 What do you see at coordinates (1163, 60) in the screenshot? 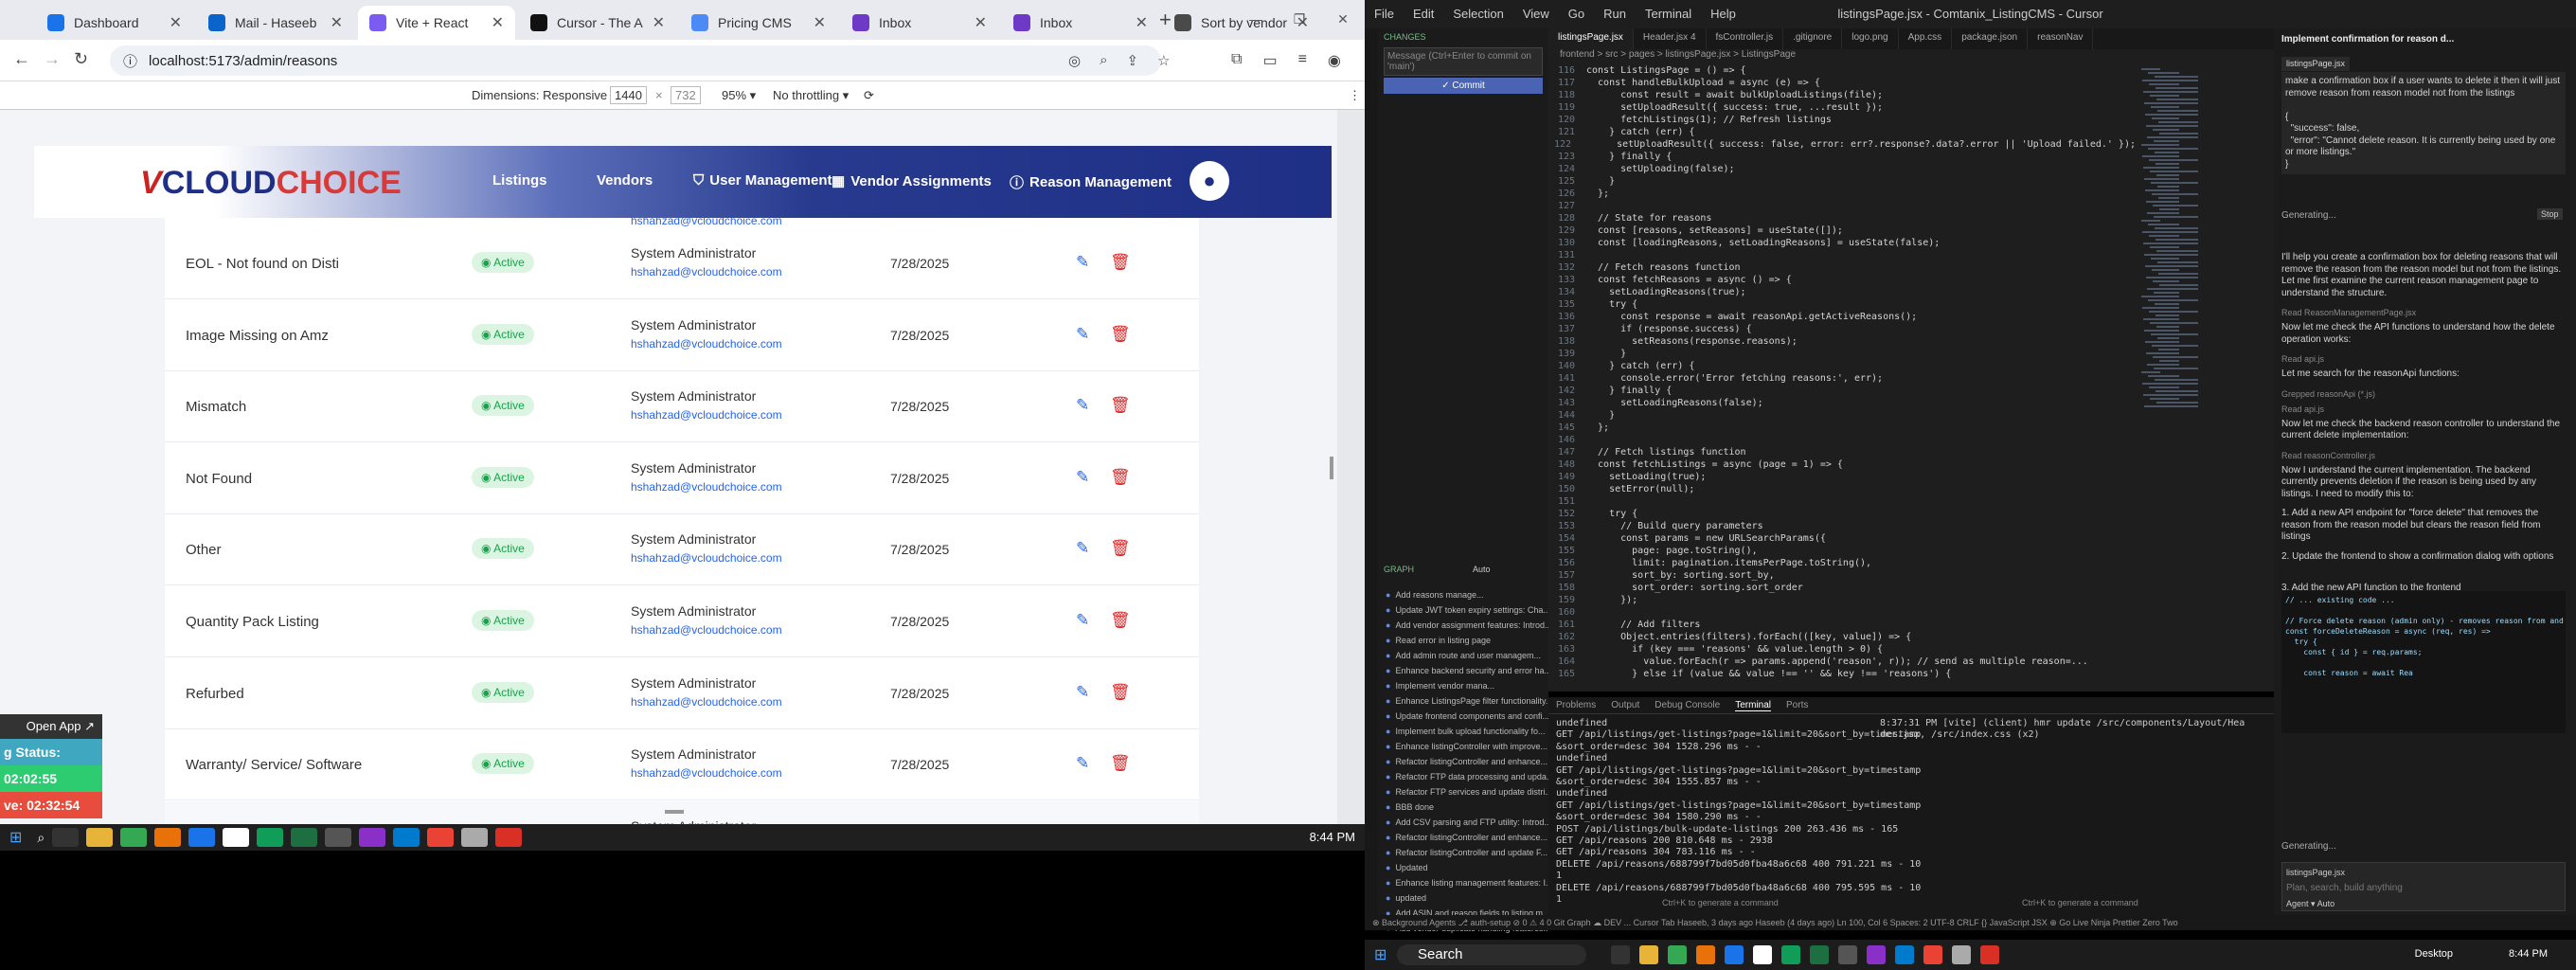
I see `bookmark-star-icon: ☆` at bounding box center [1163, 60].